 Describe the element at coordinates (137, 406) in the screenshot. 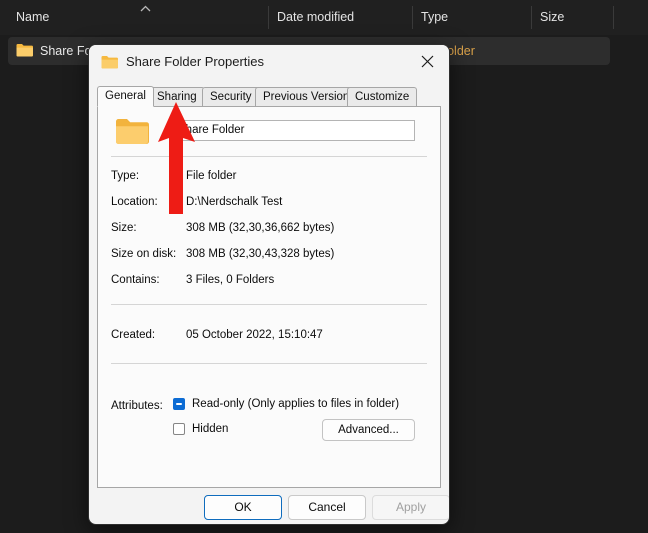

I see `attributes-label: Attributes:` at that location.